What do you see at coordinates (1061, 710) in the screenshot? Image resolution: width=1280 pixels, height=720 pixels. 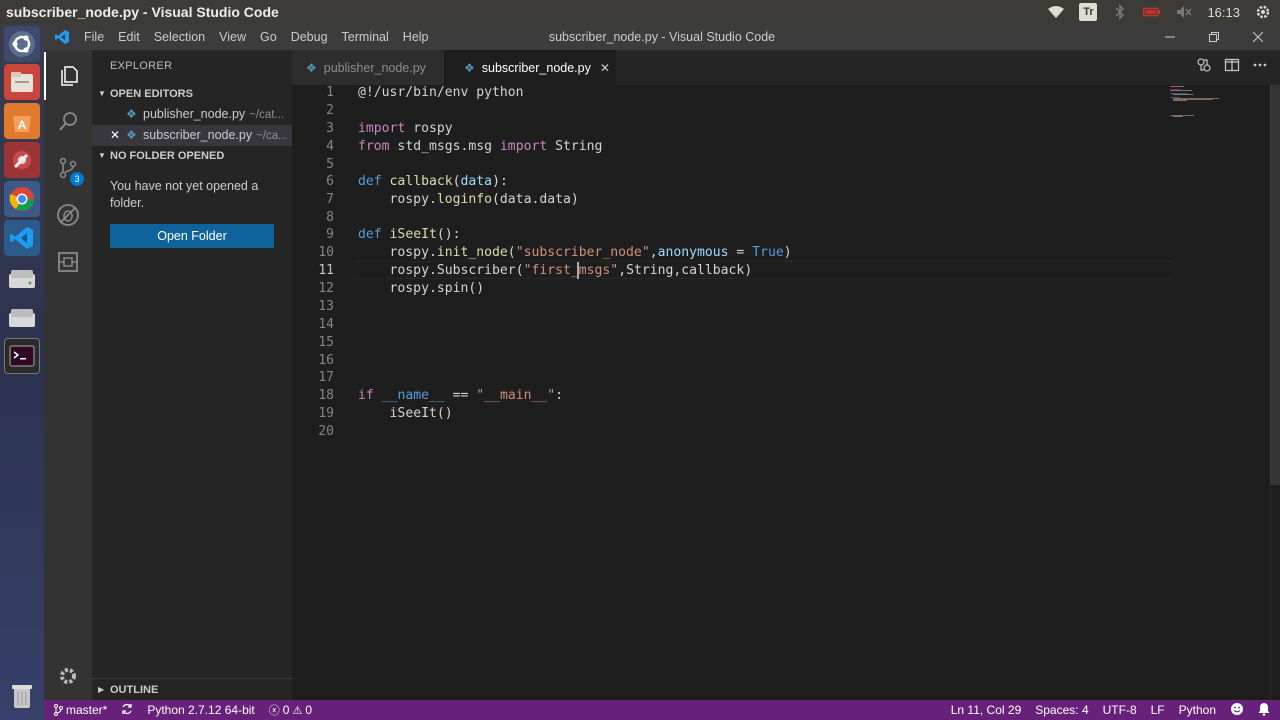 I see `indentation: Spaces: 4` at bounding box center [1061, 710].